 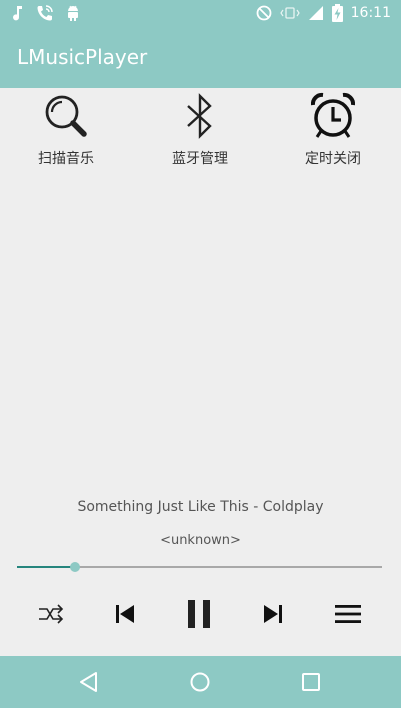 I want to click on navigation-bar, so click(x=200, y=682).